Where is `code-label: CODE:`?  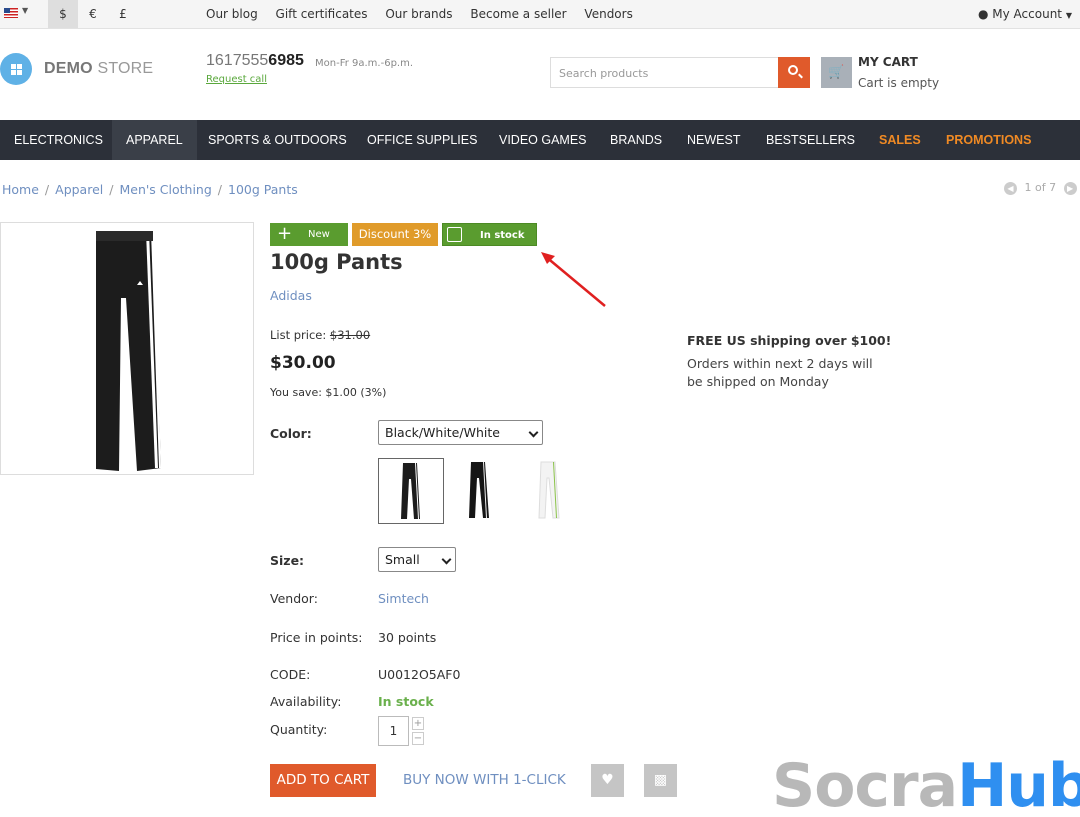 code-label: CODE: is located at coordinates (290, 674).